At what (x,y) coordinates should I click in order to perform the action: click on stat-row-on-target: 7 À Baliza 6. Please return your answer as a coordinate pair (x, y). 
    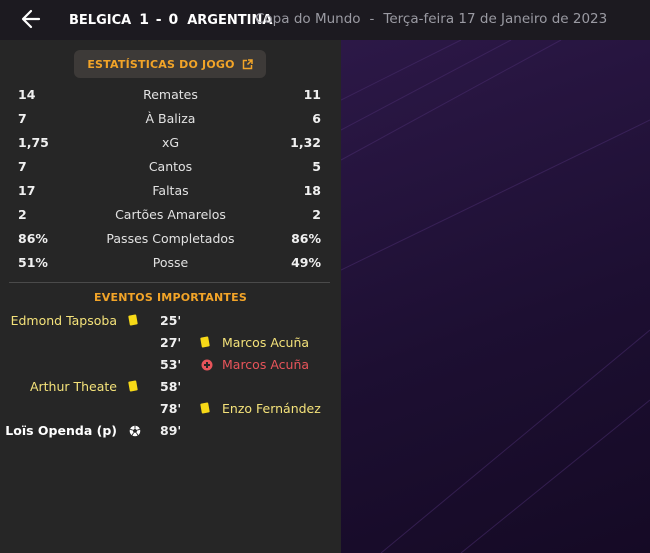
    Looking at the image, I should click on (170, 119).